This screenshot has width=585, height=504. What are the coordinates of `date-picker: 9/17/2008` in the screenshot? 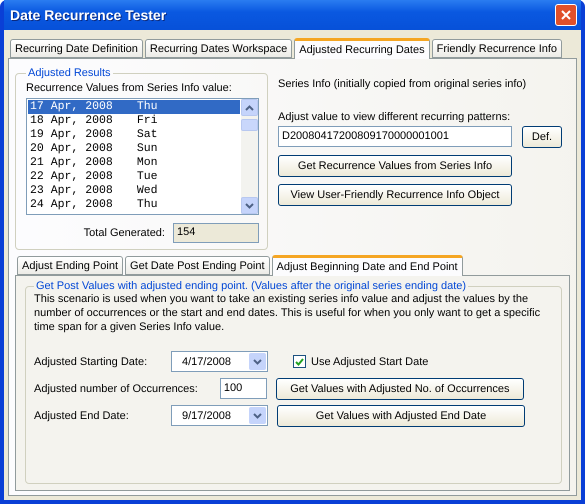 It's located at (219, 415).